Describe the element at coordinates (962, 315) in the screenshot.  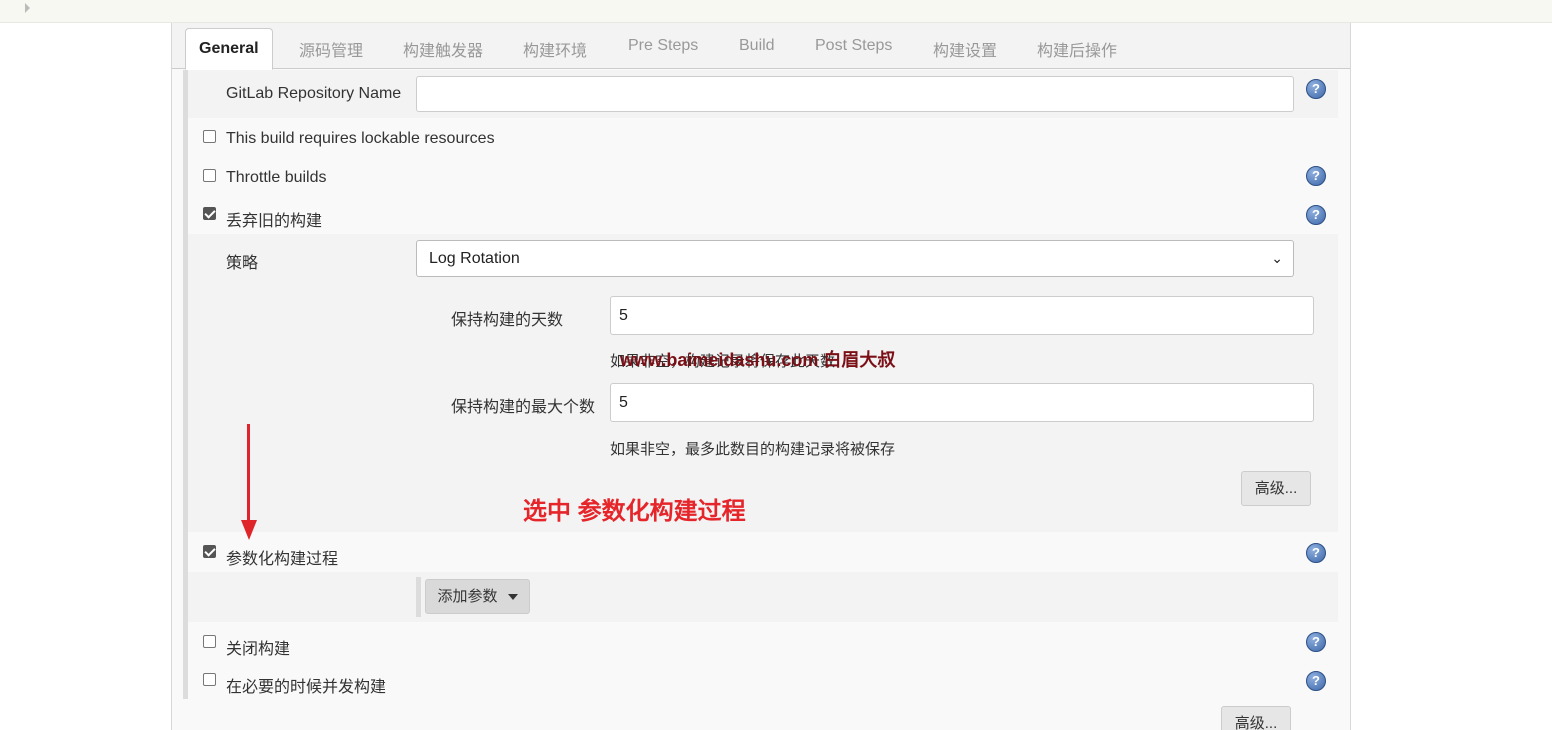
I see `days-to-keep-input` at that location.